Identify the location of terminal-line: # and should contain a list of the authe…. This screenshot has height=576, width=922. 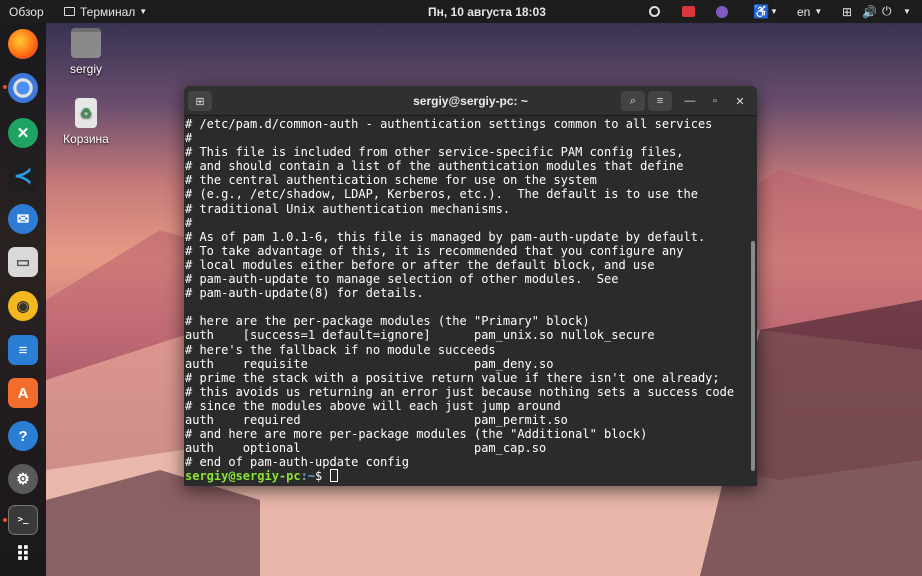
(434, 166).